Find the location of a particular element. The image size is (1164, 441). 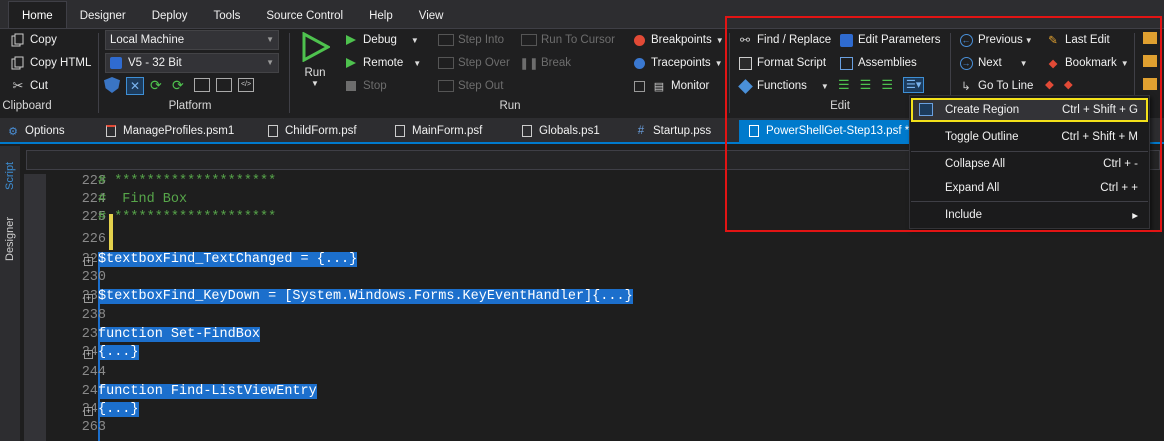

tab-help: Help is located at coordinates (381, 15).